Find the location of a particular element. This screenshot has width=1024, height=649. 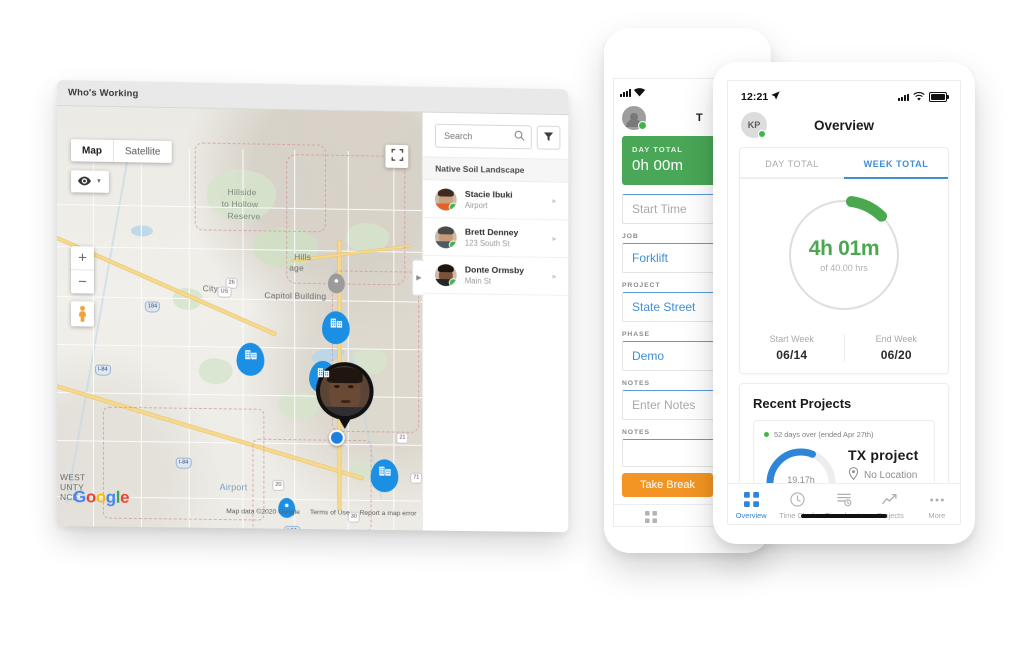

map-zoom-controls: + − is located at coordinates (82, 270).